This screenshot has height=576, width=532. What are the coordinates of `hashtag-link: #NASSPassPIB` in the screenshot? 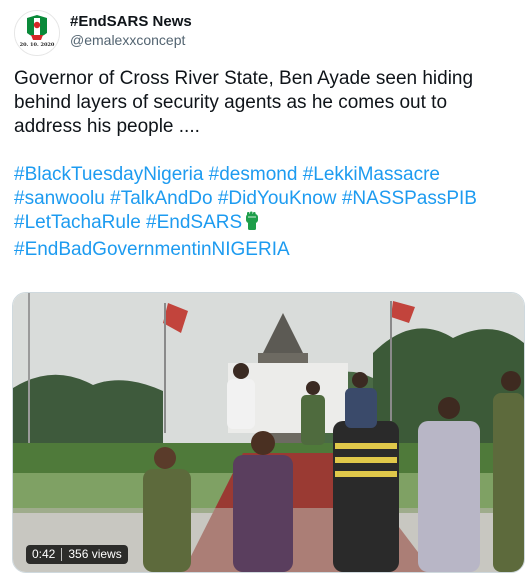 It's located at (409, 198).